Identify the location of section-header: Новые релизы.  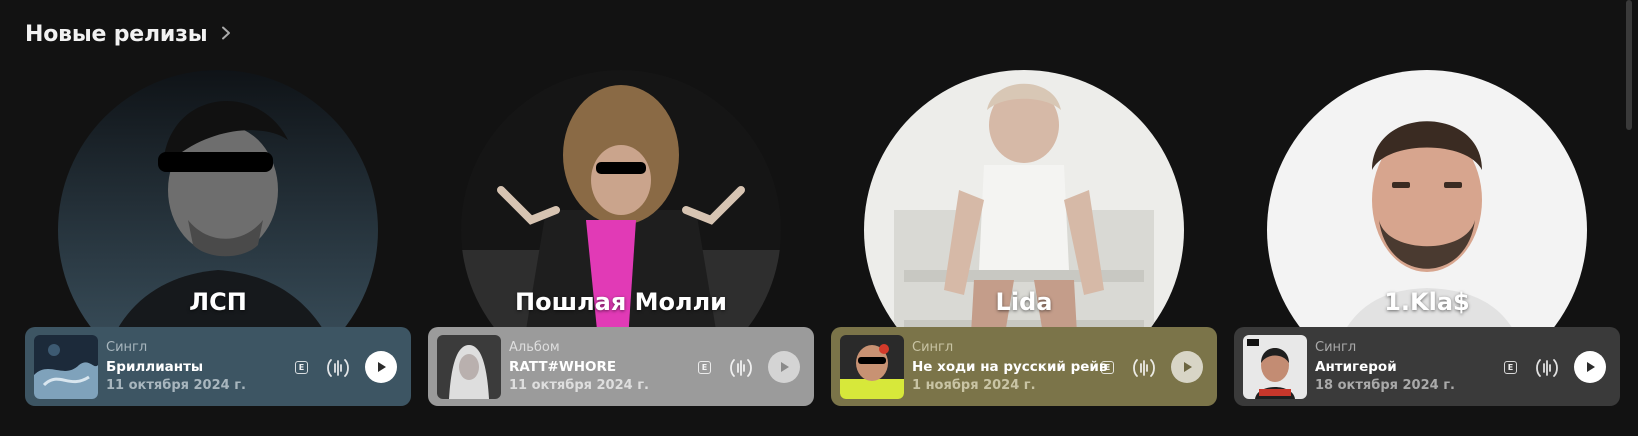
(129, 34).